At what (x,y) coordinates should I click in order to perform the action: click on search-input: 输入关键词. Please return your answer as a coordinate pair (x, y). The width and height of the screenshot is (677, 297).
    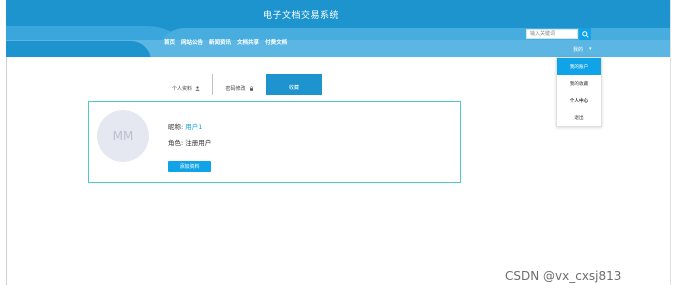
    Looking at the image, I should click on (552, 34).